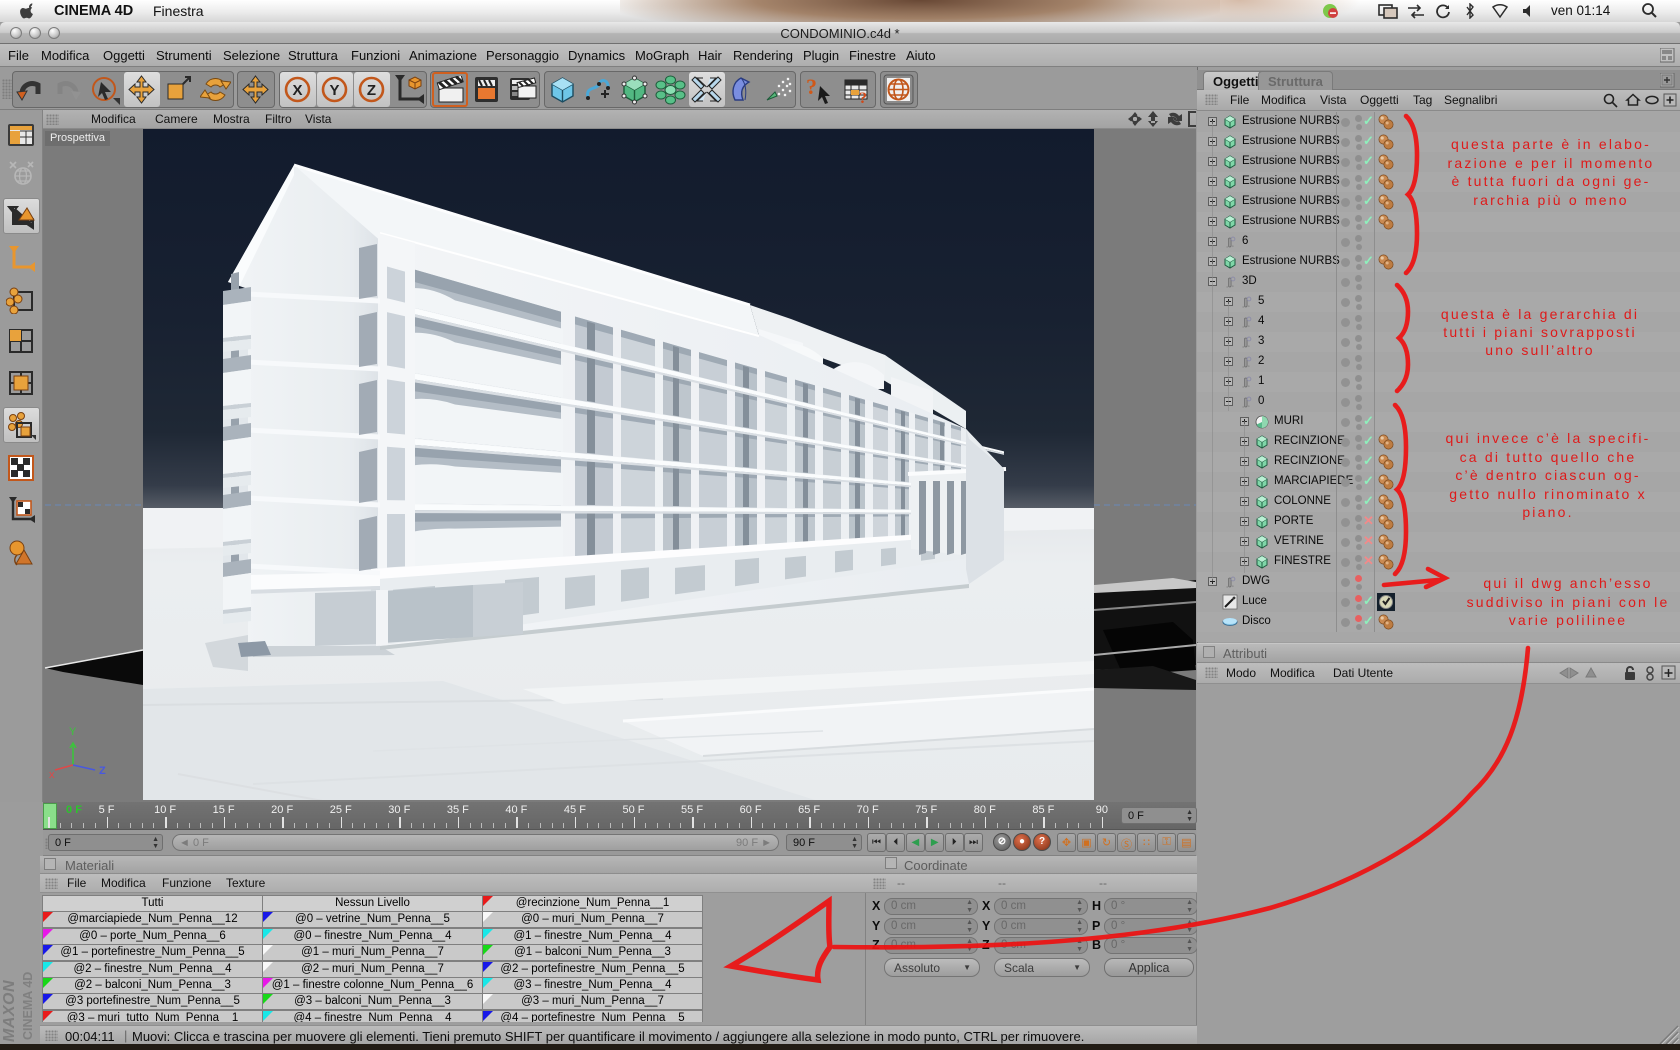 This screenshot has height=1050, width=1680. I want to click on svg-text: X, so click(297, 90).